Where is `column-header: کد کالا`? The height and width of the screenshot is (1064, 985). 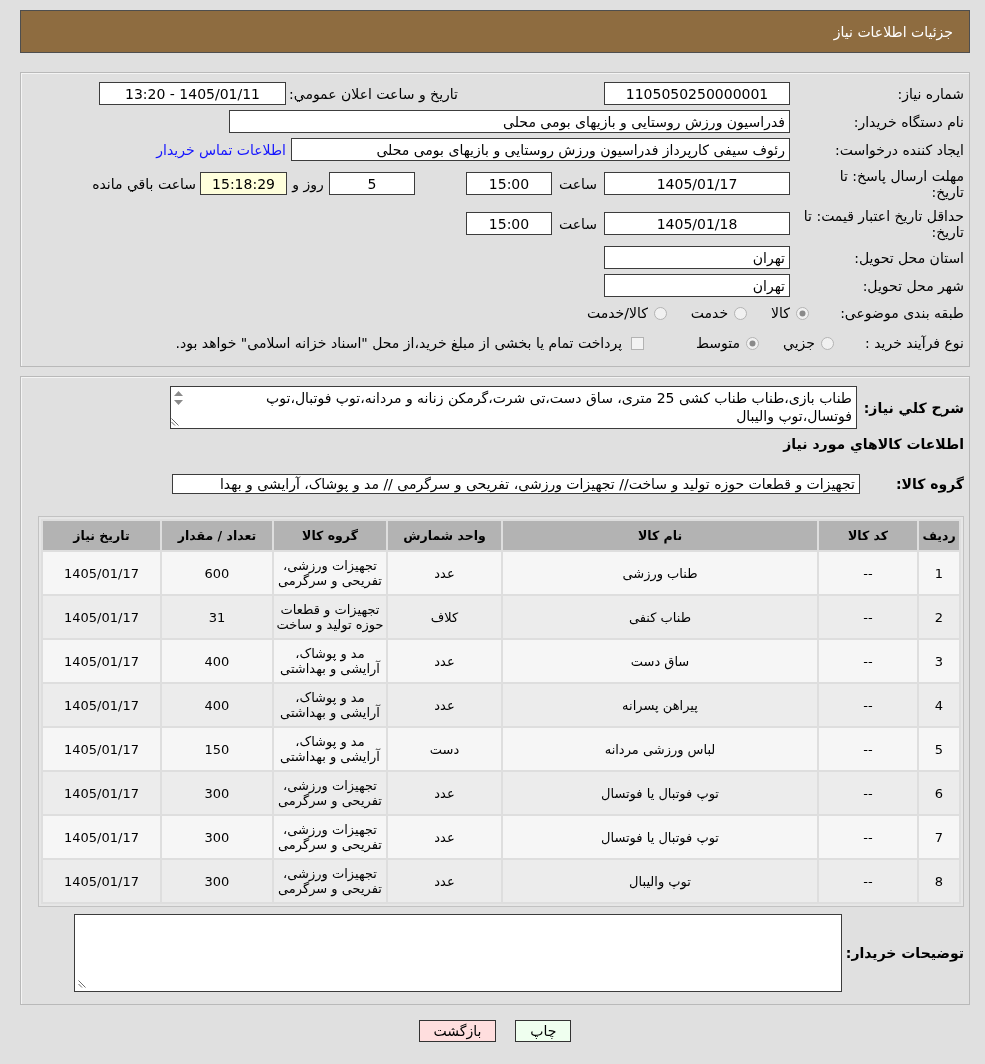 column-header: کد کالا is located at coordinates (868, 535).